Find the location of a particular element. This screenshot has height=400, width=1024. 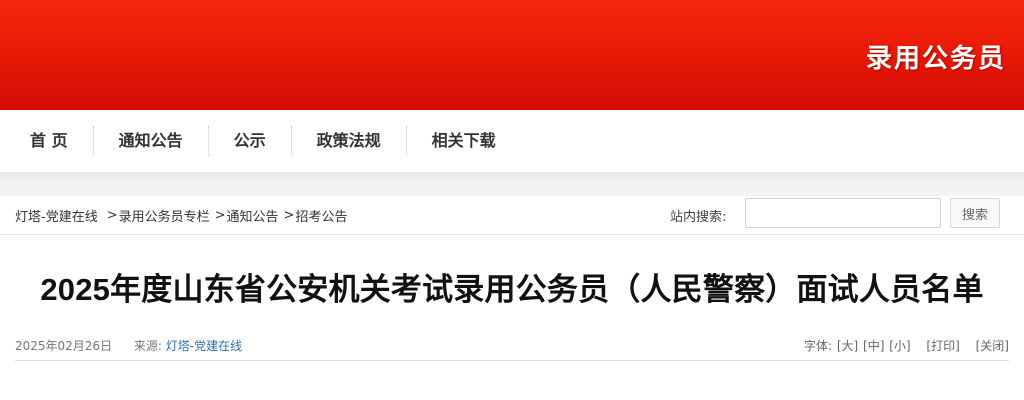

nav-item-publicity: 公示 is located at coordinates (250, 141).